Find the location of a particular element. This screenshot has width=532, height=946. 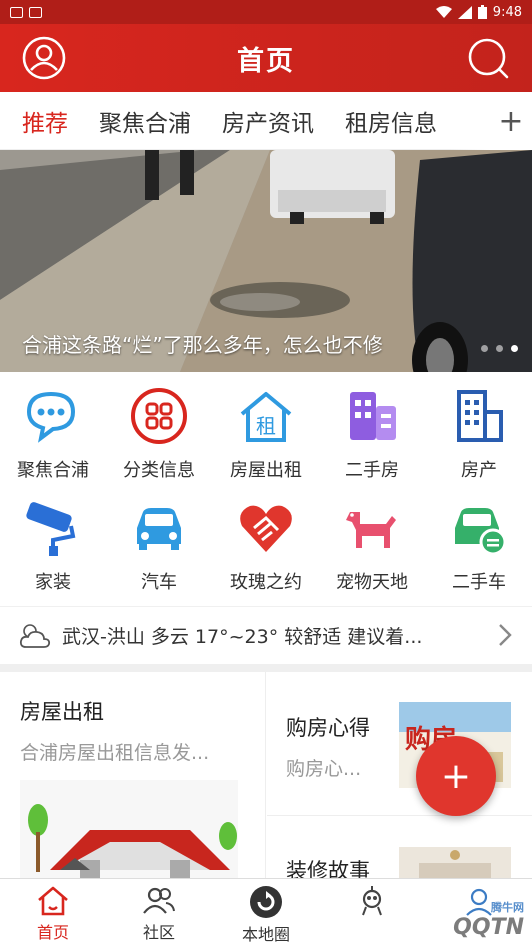

tab-realestate-news: 房产资讯 is located at coordinates (268, 121).